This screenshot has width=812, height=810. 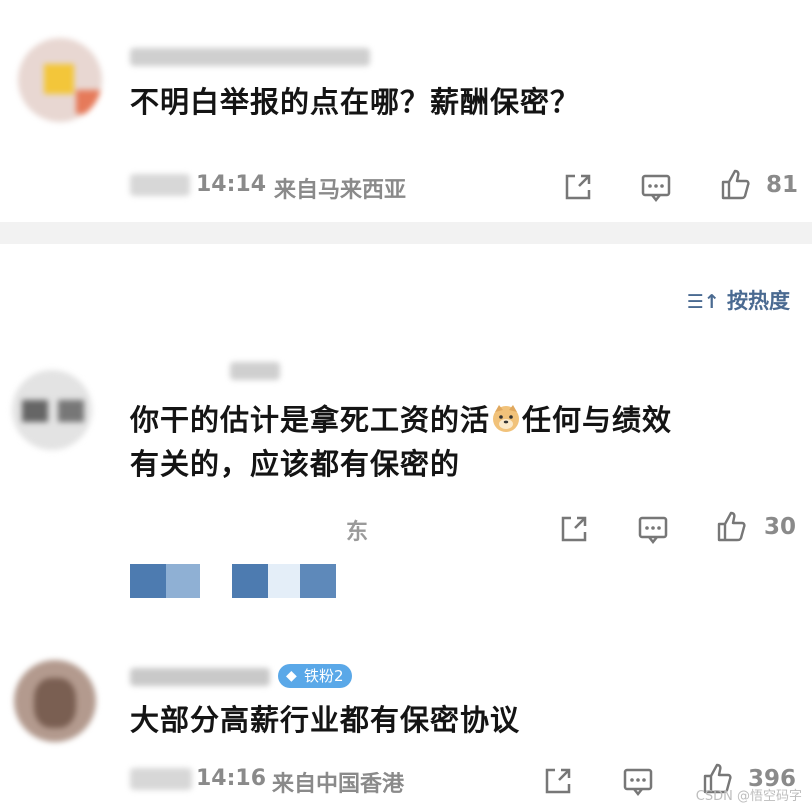 What do you see at coordinates (340, 190) in the screenshot?
I see `comment-location: 来自马来西亚` at bounding box center [340, 190].